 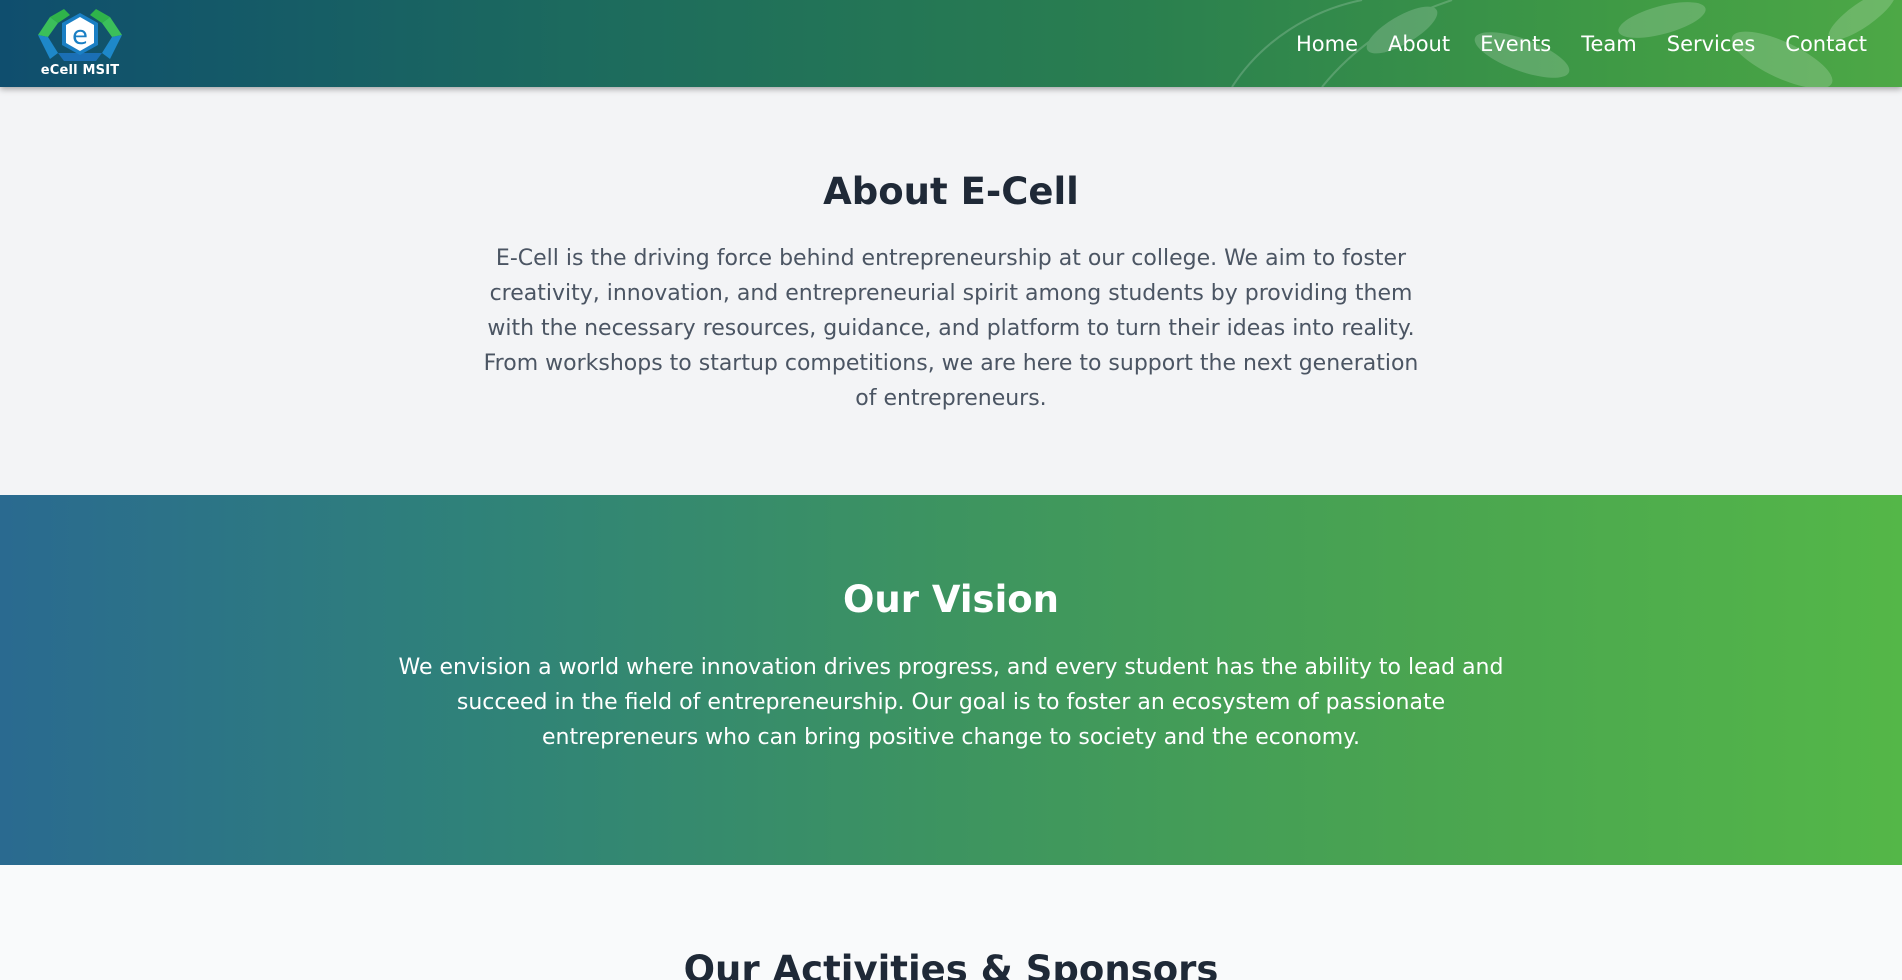 What do you see at coordinates (1327, 44) in the screenshot?
I see `nav-home-link: Home` at bounding box center [1327, 44].